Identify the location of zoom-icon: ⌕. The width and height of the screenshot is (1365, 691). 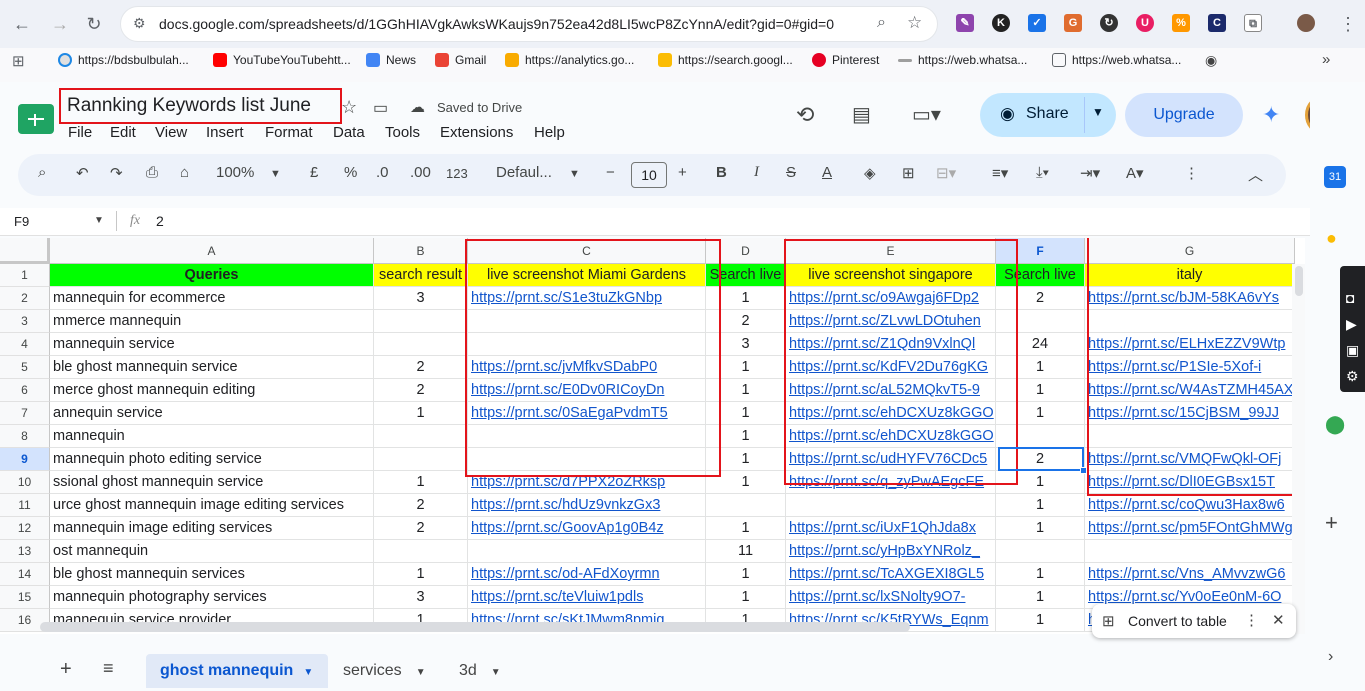
(881, 23).